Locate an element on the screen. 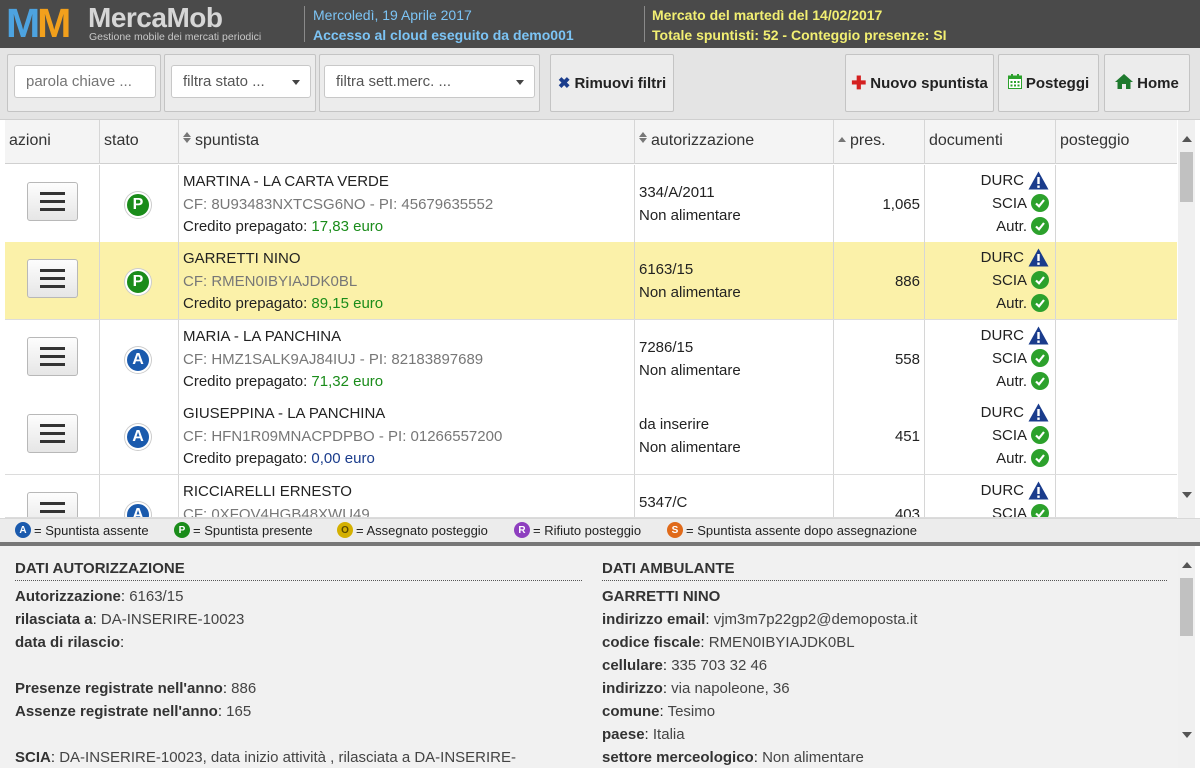  column-header-vendor: spuntista is located at coordinates (407, 142).